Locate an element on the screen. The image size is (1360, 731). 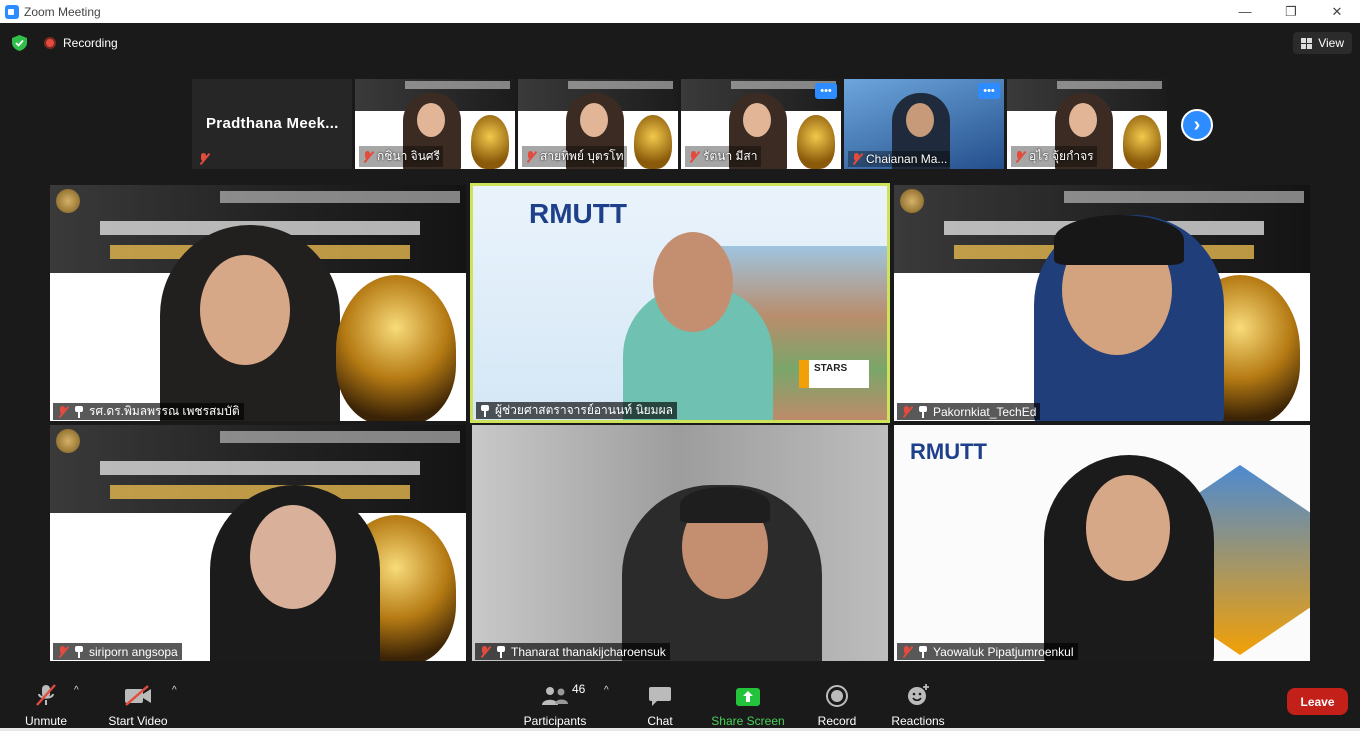
participant-name: ผู้ช่วยศาสตราจารย์อานนท์ นิยมผล is located at coordinates (584, 410).